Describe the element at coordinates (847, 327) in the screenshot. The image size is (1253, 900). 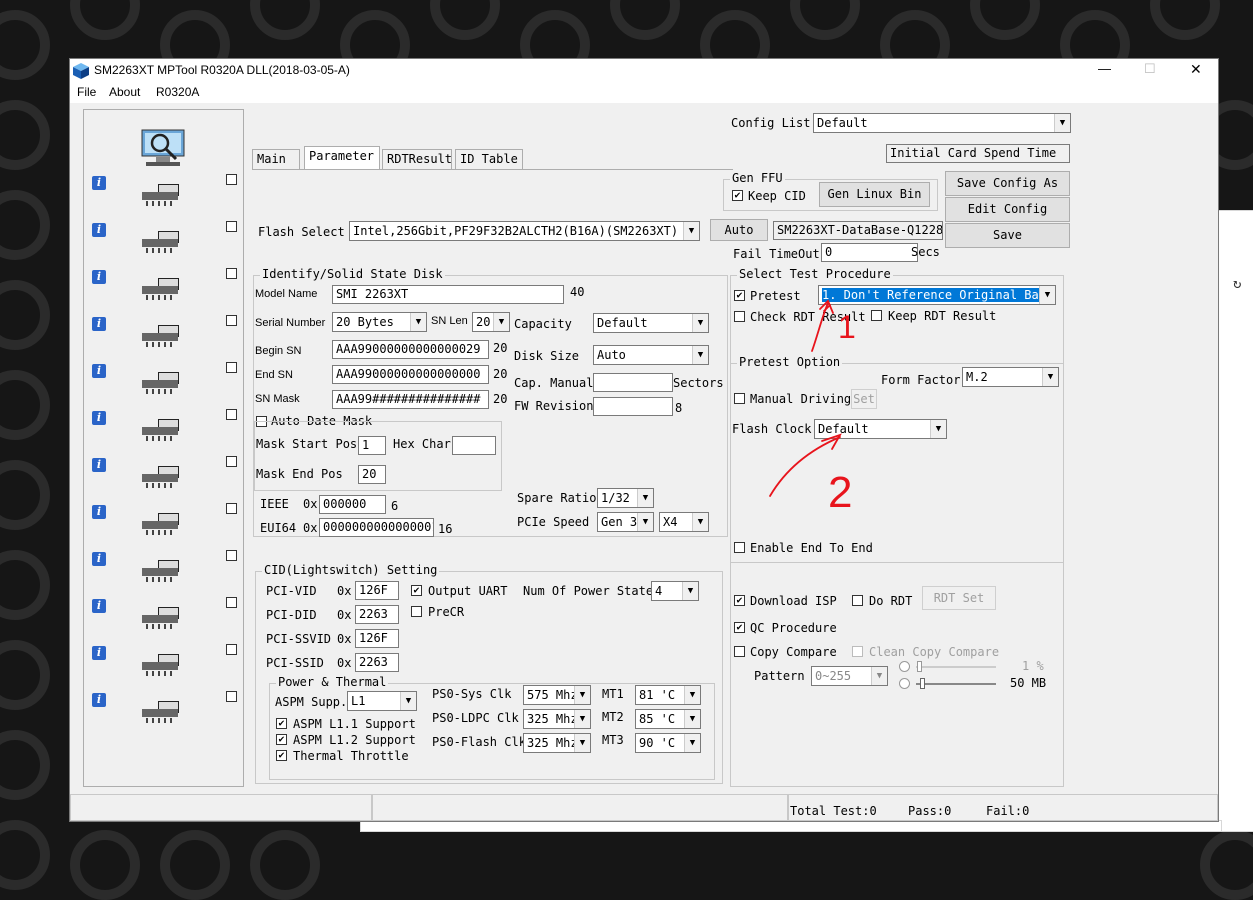
I see `annotation-label-1: 1` at that location.